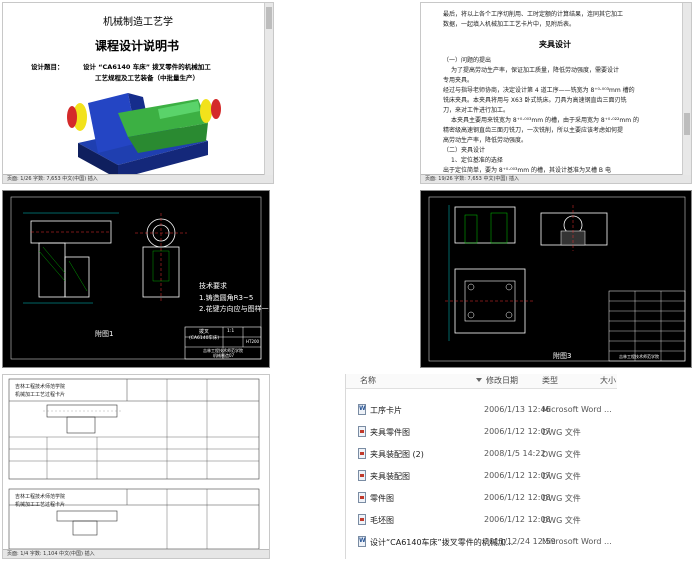 Image resolution: width=694 pixels, height=561 pixels. What do you see at coordinates (213, 286) in the screenshot?
I see `tech-req-title: 技术要求` at bounding box center [213, 286].